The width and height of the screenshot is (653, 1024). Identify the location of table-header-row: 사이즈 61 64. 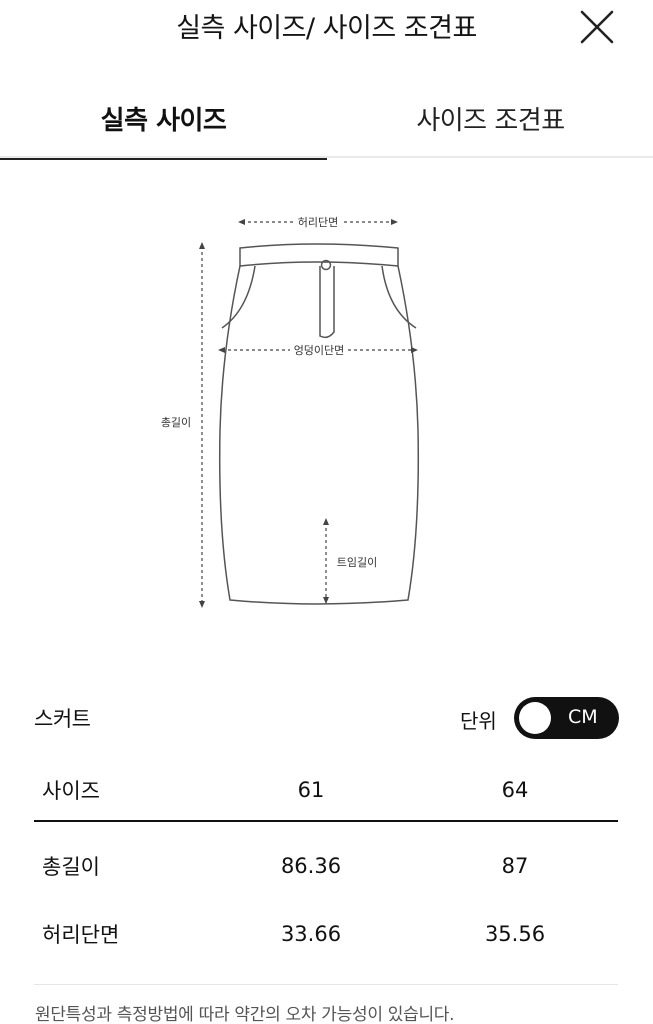
(326, 791).